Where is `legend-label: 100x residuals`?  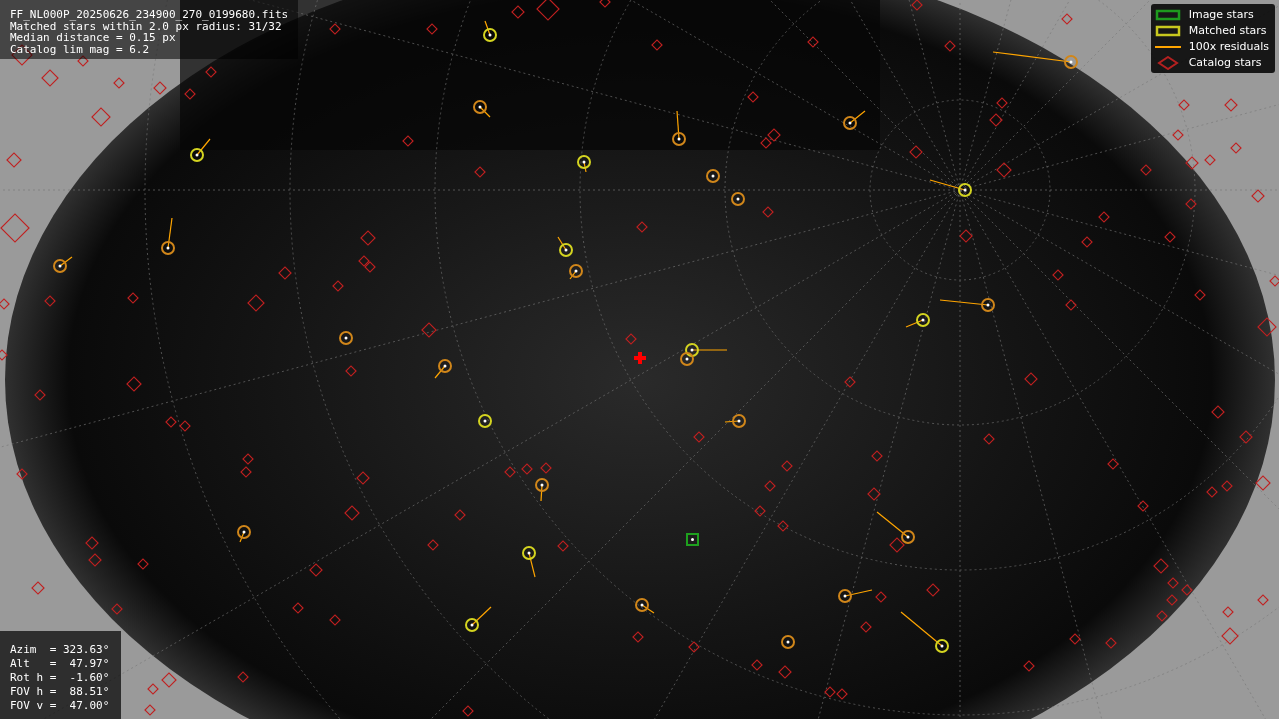
legend-label: 100x residuals is located at coordinates (1228, 46).